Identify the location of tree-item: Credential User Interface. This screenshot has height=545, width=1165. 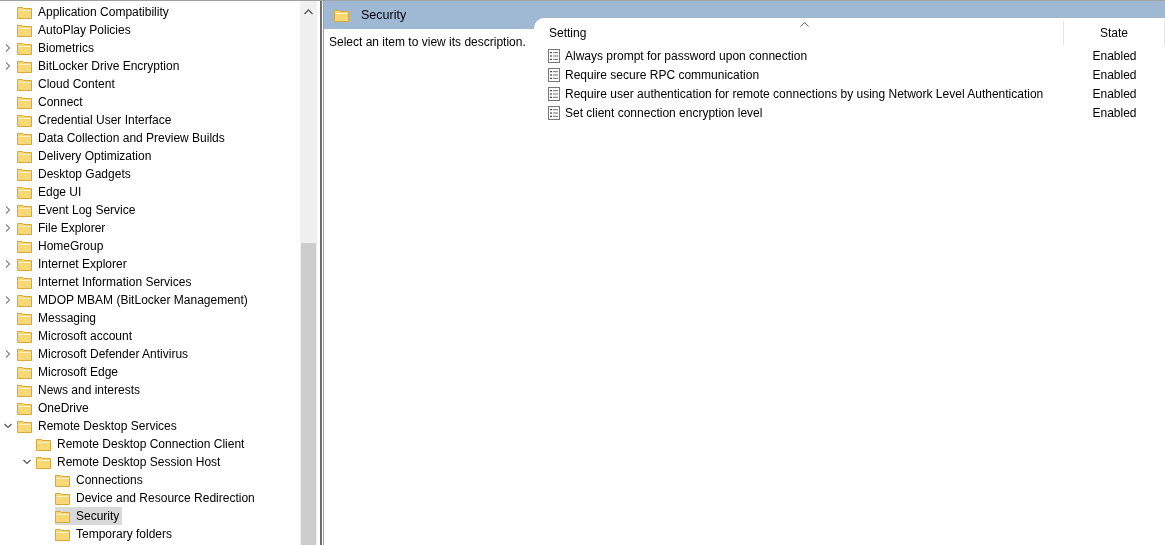
(96, 120).